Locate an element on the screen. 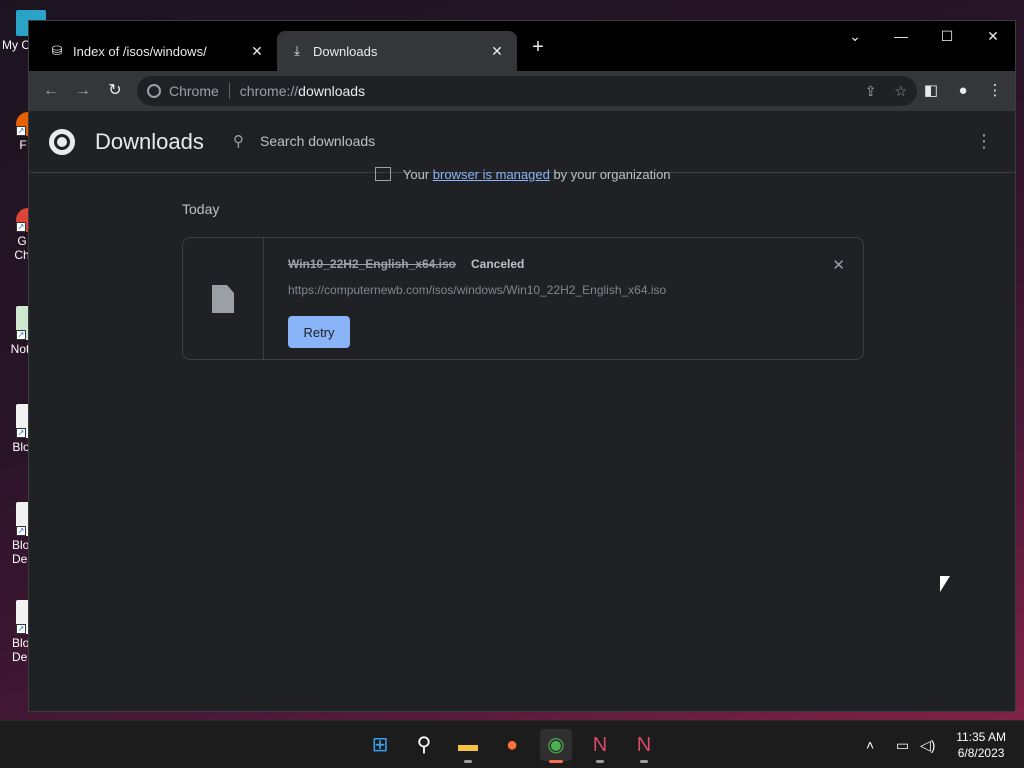 The width and height of the screenshot is (1024, 768). tab-downloads: ⤓ Downloads ✕ is located at coordinates (397, 51).